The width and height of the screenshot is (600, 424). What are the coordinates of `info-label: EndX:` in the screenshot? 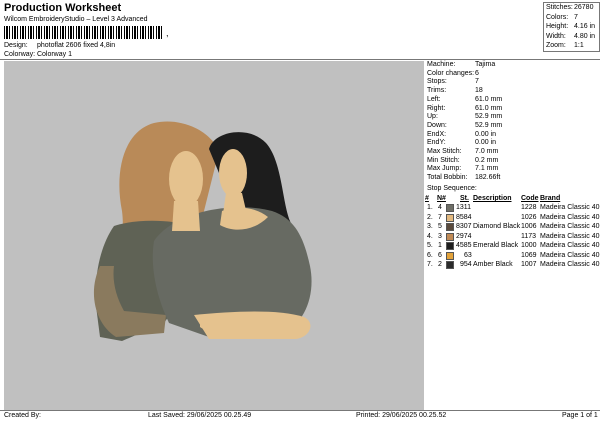 It's located at (437, 134).